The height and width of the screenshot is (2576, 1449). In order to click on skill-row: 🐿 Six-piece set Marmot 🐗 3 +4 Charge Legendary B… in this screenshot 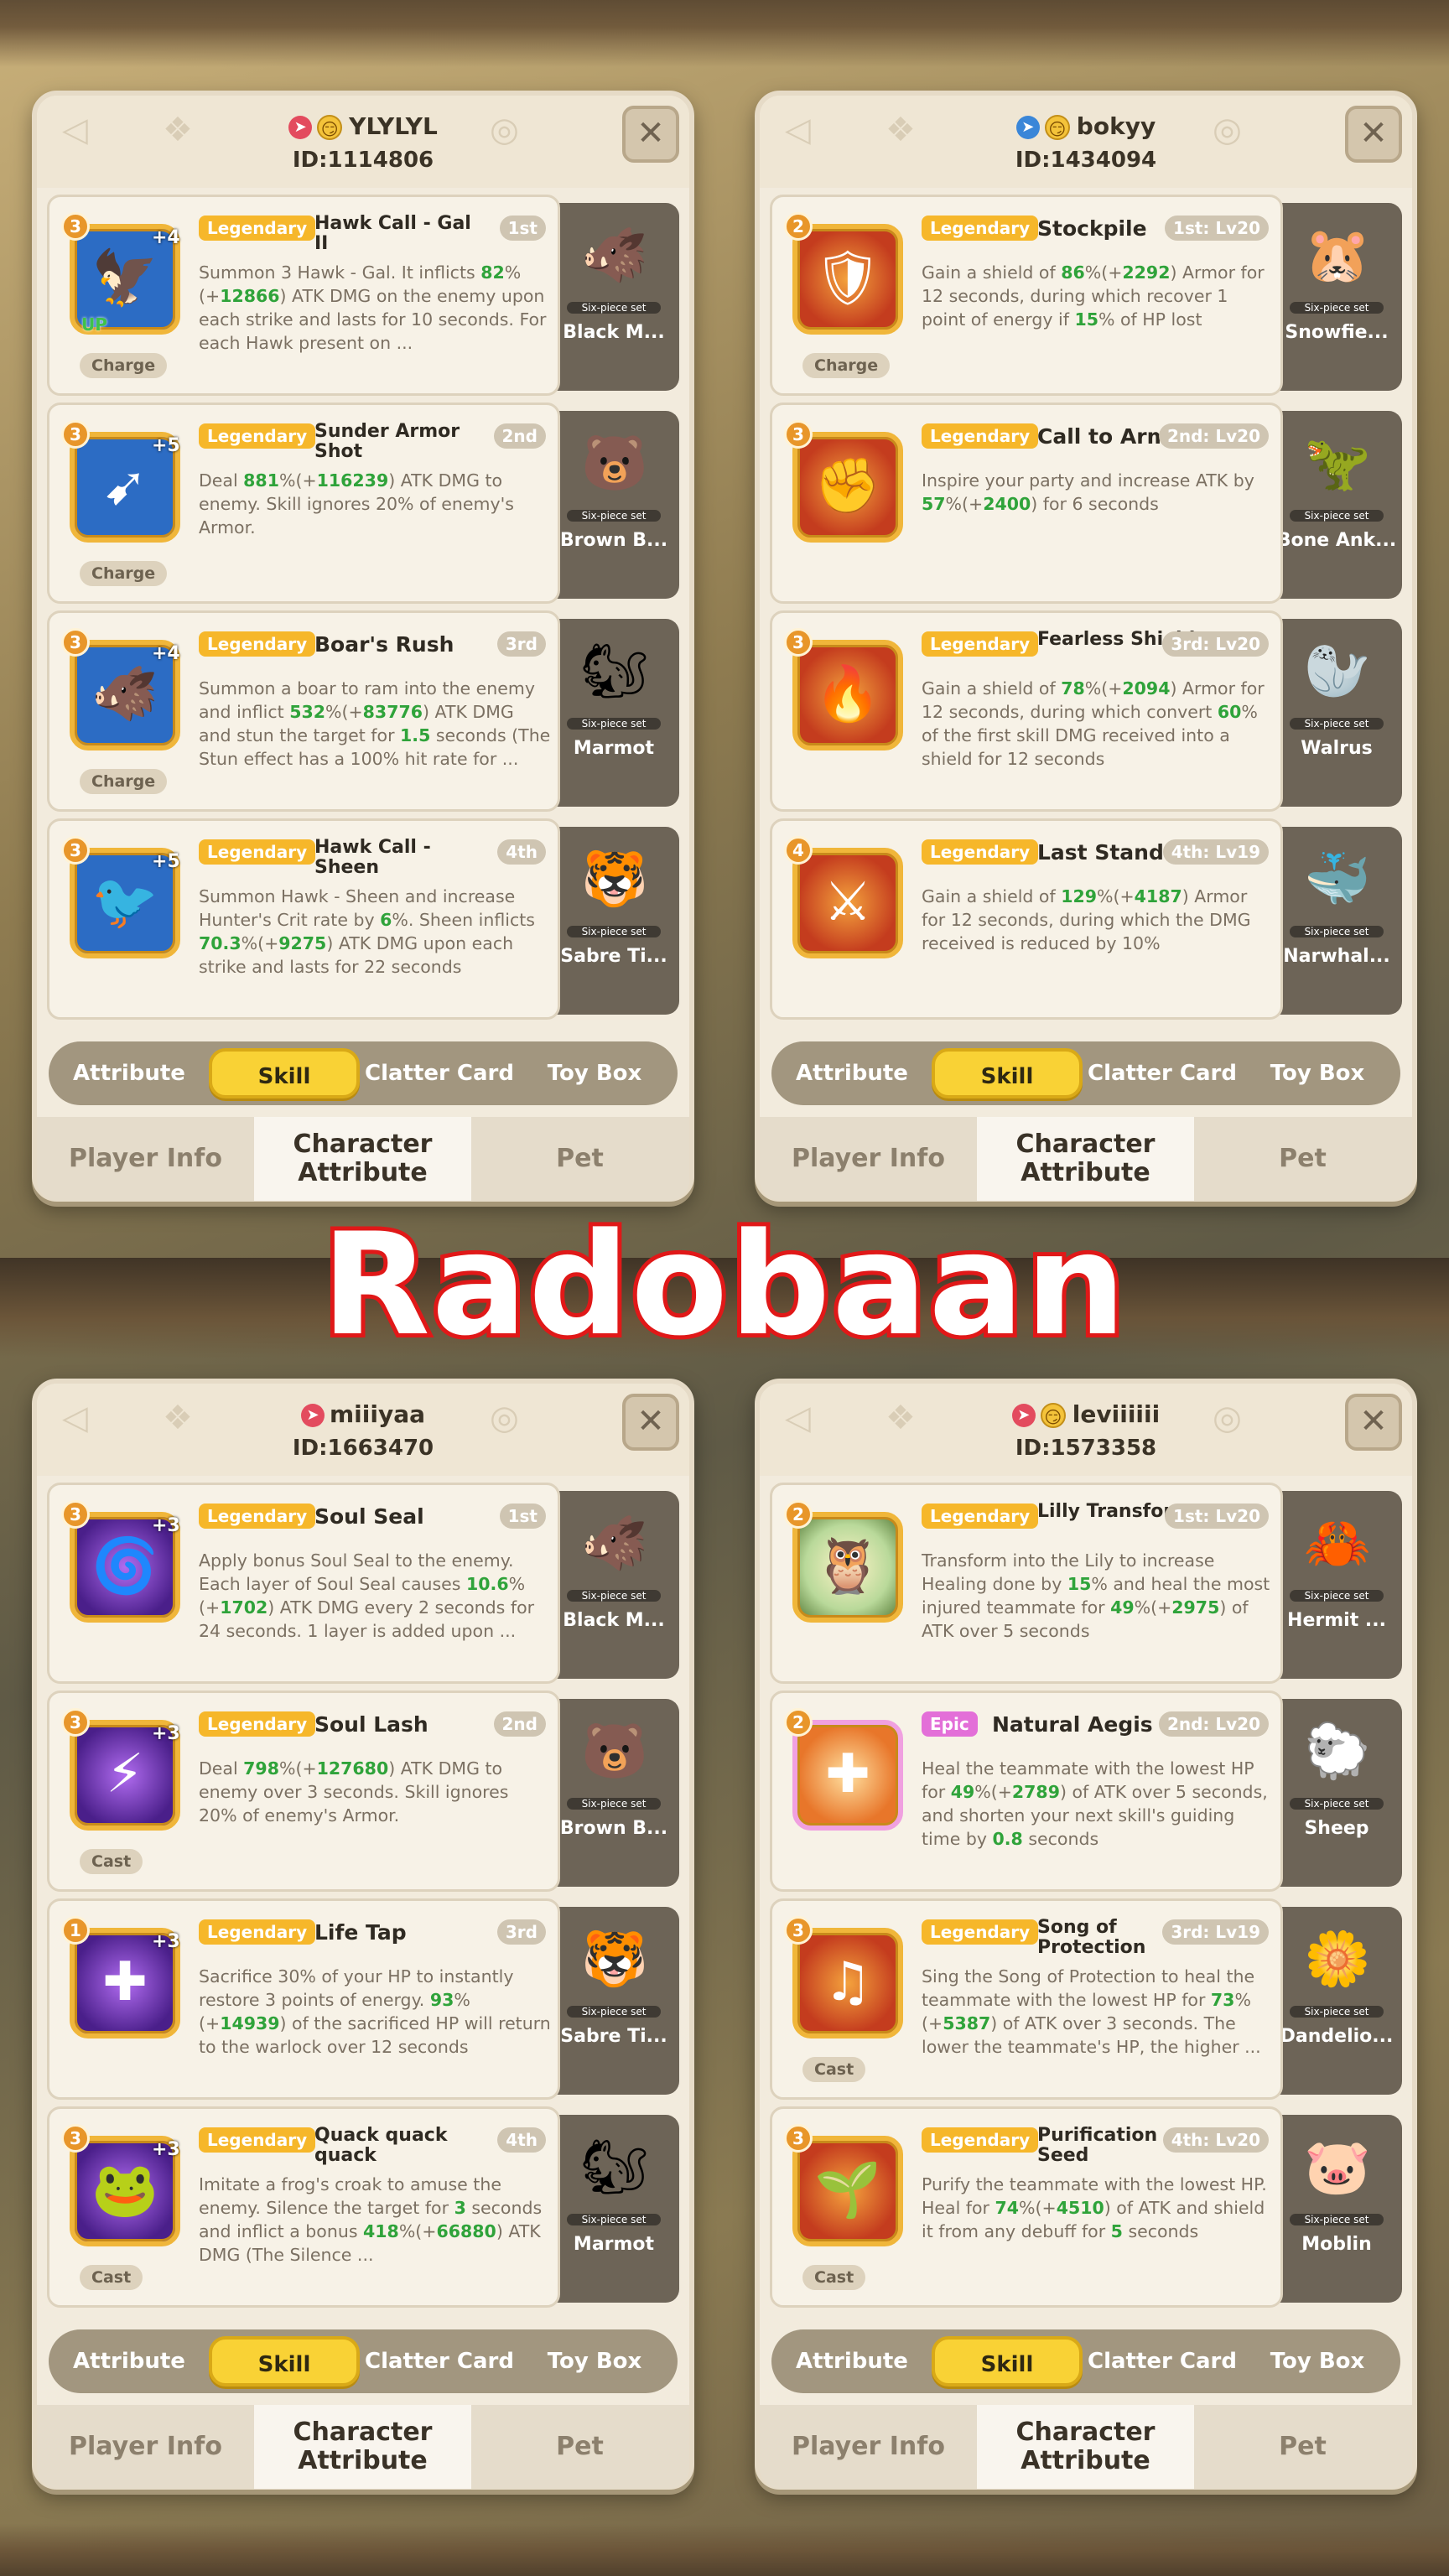, I will do `click(363, 711)`.